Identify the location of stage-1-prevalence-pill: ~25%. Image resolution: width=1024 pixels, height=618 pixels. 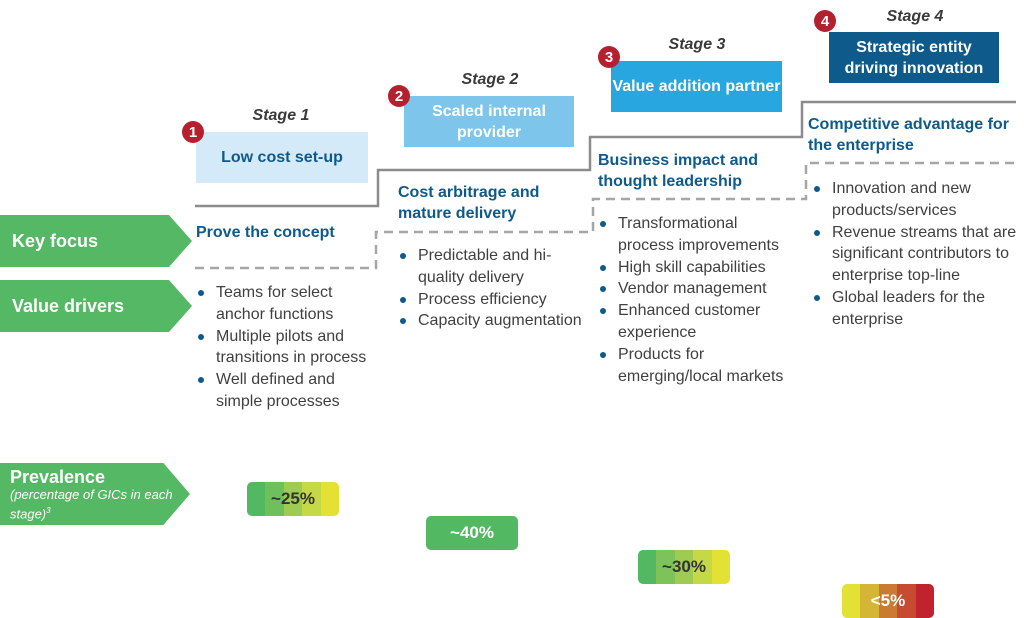
(293, 499).